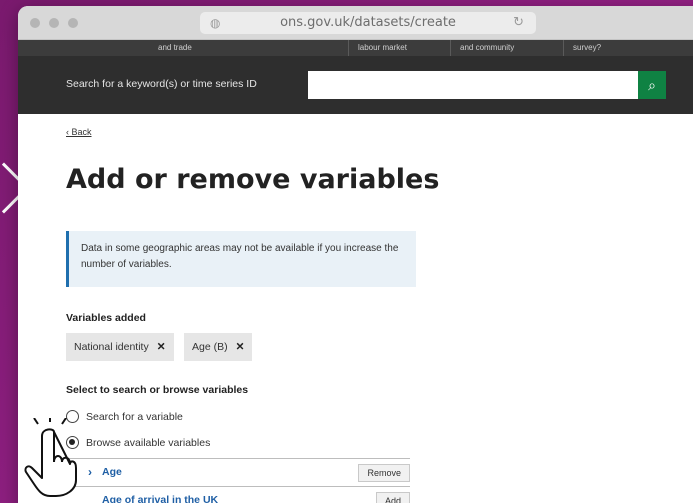 The height and width of the screenshot is (503, 693). Describe the element at coordinates (111, 347) in the screenshot. I see `chip-label: National identity` at that location.